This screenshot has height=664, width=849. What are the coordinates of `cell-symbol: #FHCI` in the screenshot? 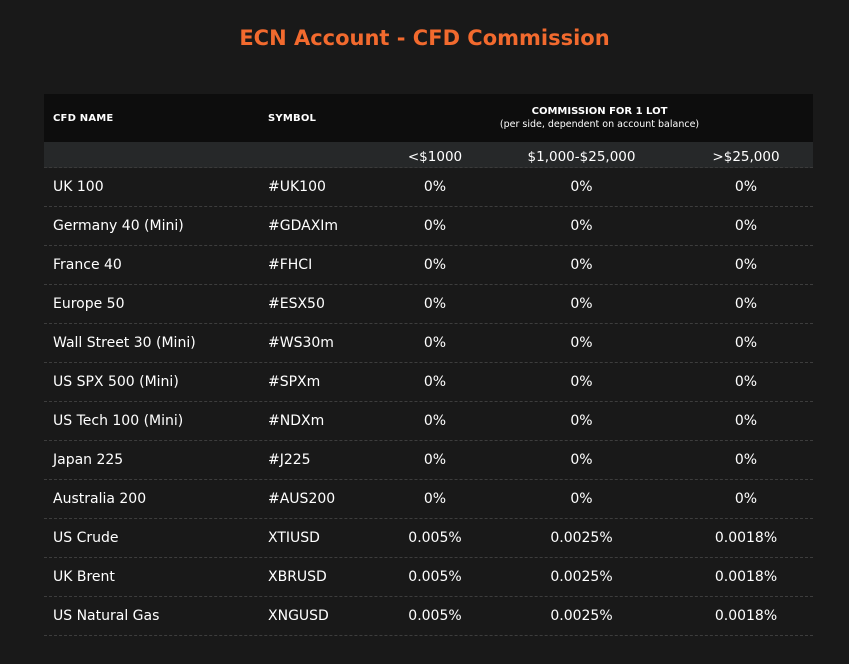 It's located at (290, 265).